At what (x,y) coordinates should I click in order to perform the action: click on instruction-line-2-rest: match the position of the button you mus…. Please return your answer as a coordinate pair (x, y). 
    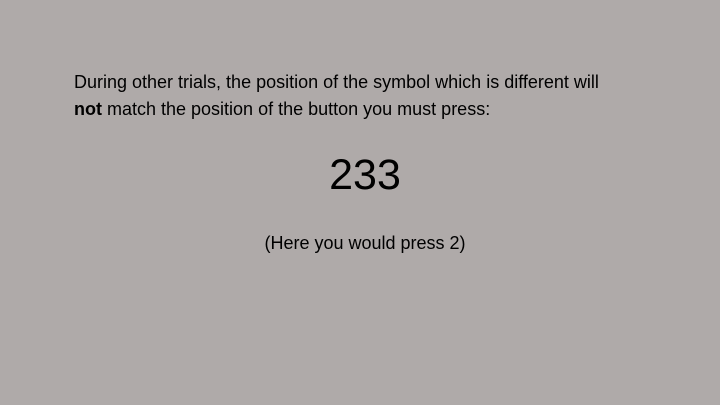
    Looking at the image, I should click on (296, 109).